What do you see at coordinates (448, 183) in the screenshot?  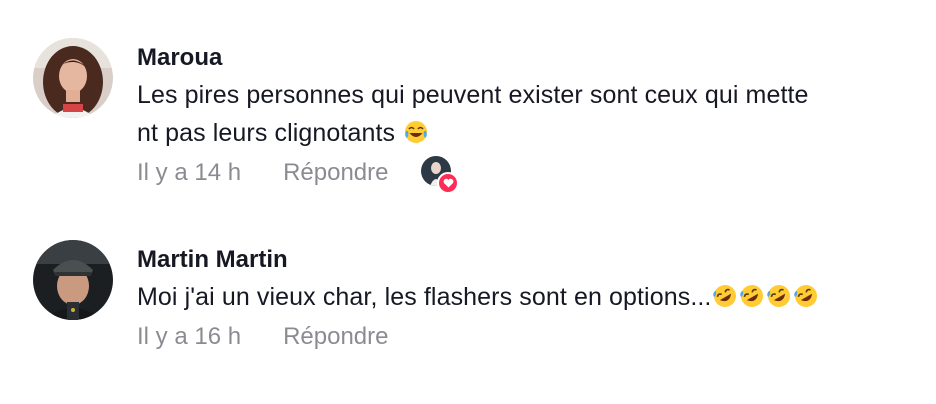 I see `heart-icon` at bounding box center [448, 183].